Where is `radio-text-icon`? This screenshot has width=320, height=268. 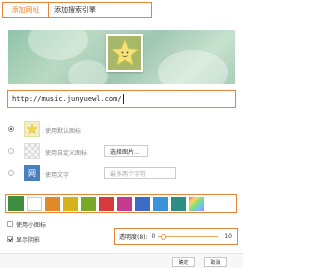
radio-text-icon is located at coordinates (11, 173).